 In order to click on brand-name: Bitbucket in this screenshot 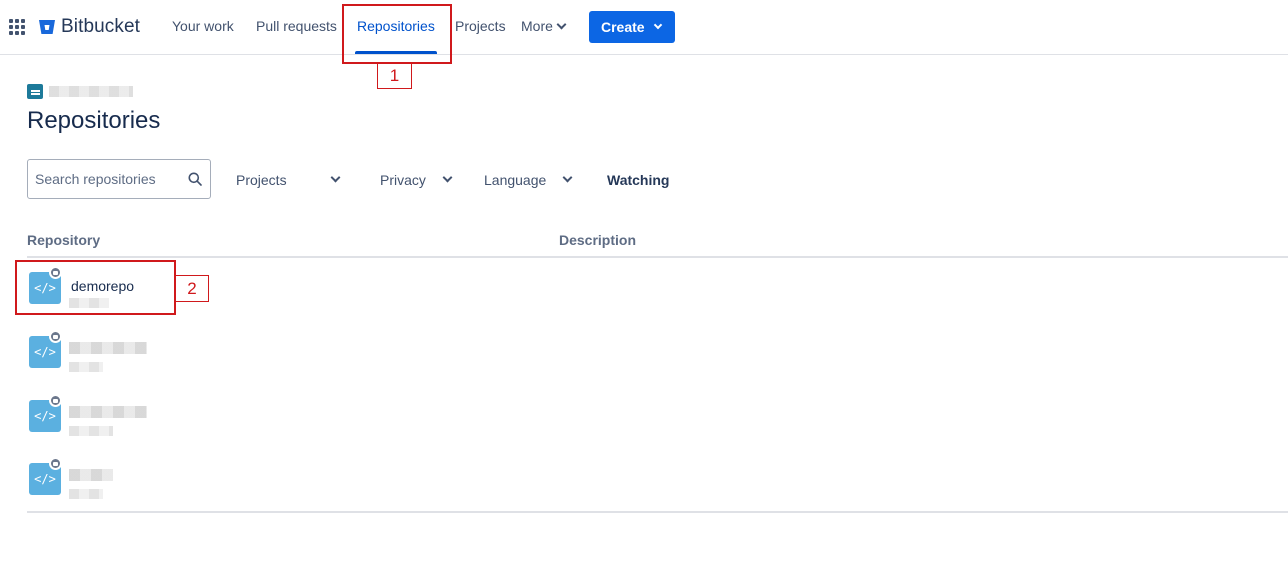, I will do `click(101, 26)`.